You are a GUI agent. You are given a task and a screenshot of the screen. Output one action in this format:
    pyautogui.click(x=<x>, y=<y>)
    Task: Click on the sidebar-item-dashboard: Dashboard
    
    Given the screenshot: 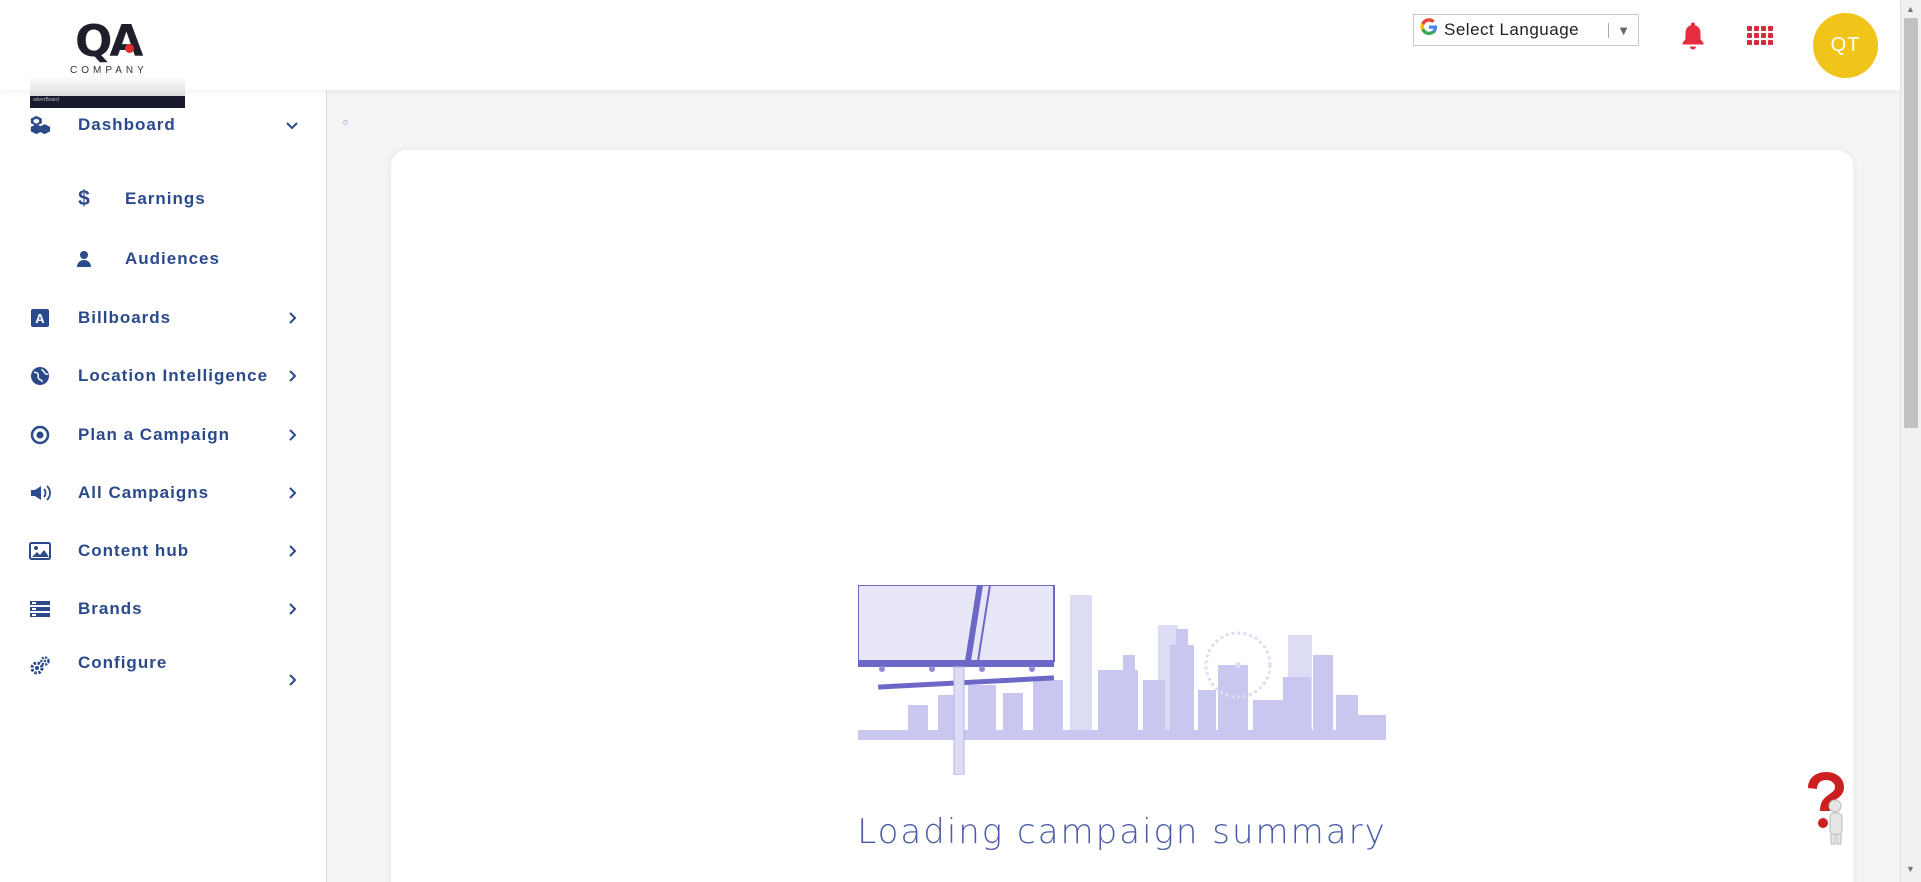 What is the action you would take?
    pyautogui.click(x=163, y=125)
    